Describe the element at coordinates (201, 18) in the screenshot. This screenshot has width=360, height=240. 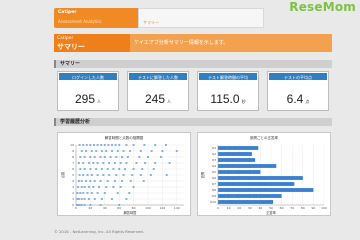
I see `summary-tab: サマリー` at that location.